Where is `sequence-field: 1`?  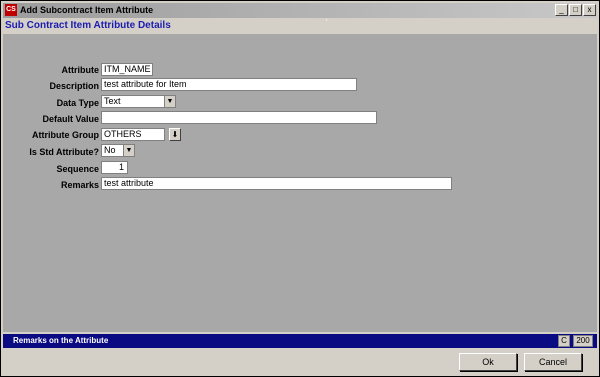 sequence-field: 1 is located at coordinates (114, 167).